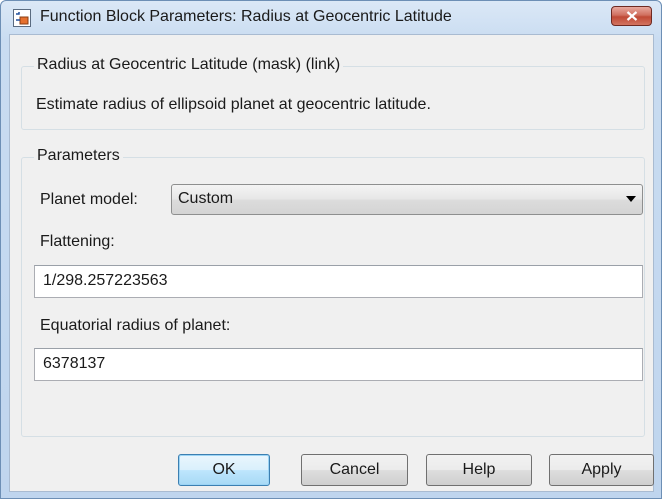 Image resolution: width=662 pixels, height=499 pixels. What do you see at coordinates (89, 199) in the screenshot?
I see `planet-model-label: Planet model:` at bounding box center [89, 199].